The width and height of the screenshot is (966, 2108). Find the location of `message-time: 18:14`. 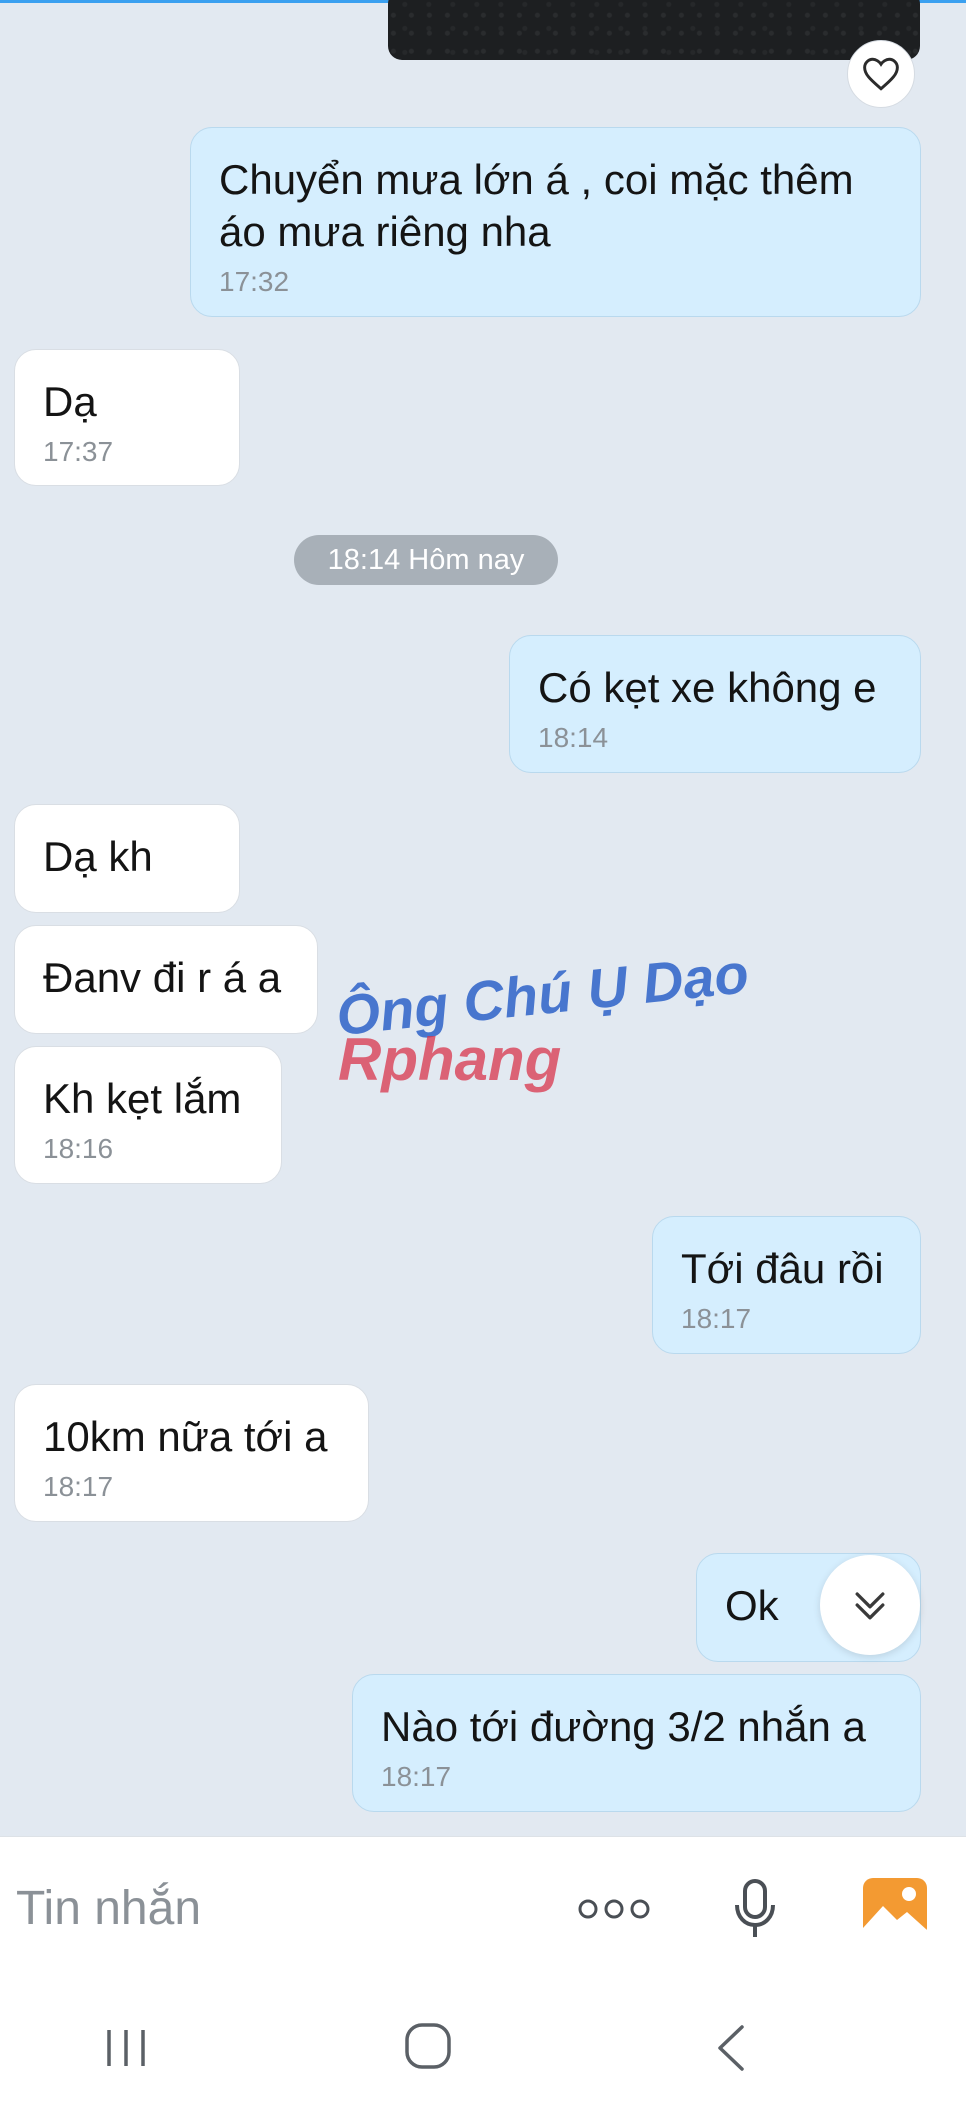

message-time: 18:14 is located at coordinates (573, 737).